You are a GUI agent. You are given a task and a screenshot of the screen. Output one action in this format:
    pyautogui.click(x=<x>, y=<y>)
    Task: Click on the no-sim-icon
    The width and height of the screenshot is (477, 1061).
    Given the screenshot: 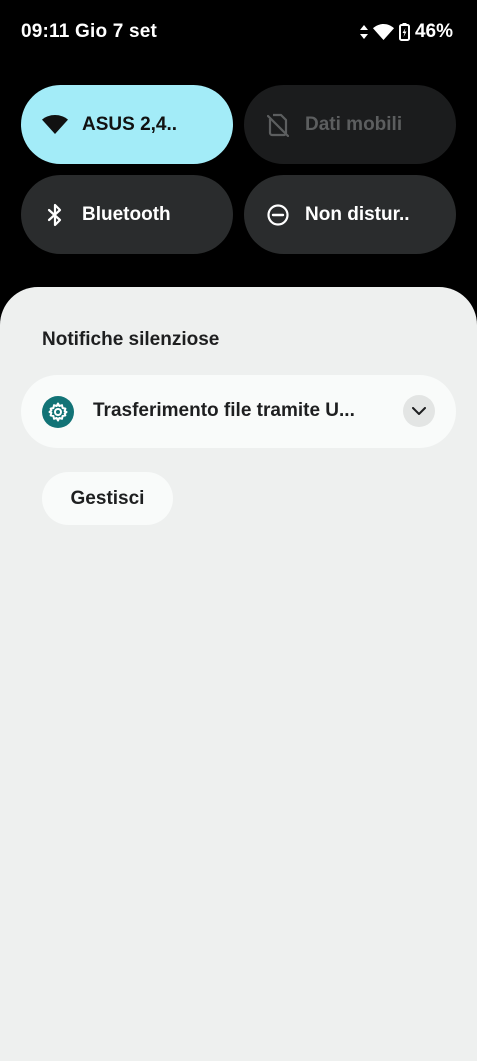 What is the action you would take?
    pyautogui.click(x=278, y=125)
    